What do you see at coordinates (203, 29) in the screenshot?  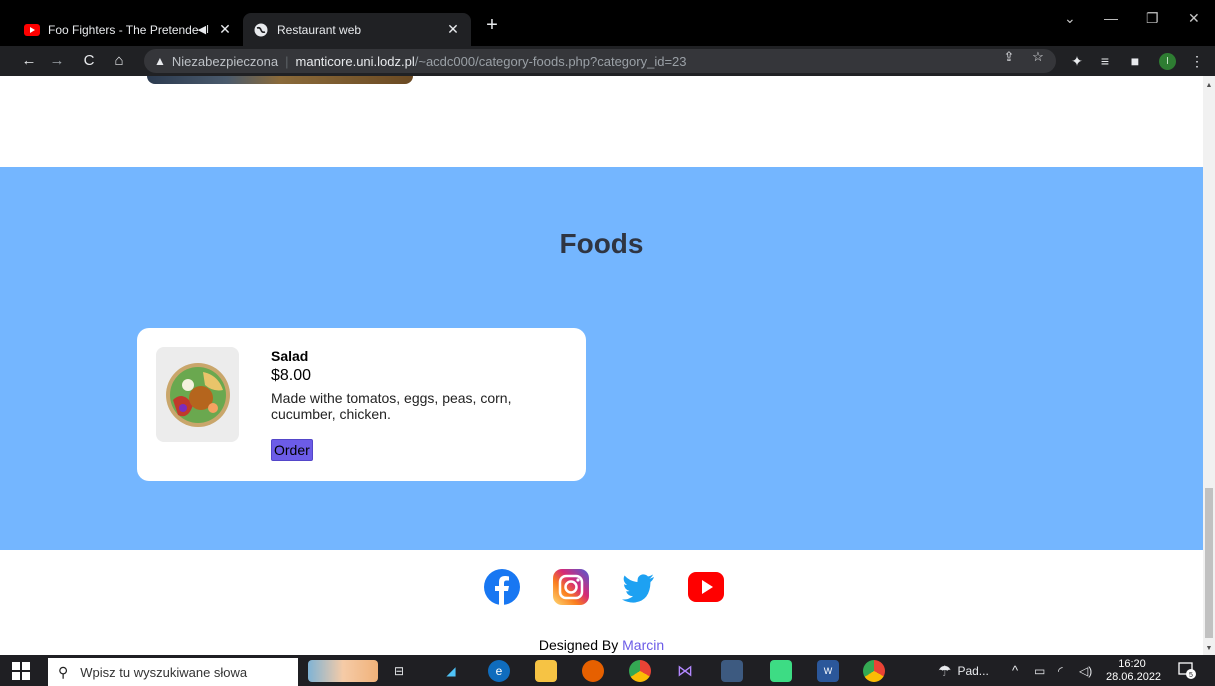 I see `speaker-icon: ◀ǀ` at bounding box center [203, 29].